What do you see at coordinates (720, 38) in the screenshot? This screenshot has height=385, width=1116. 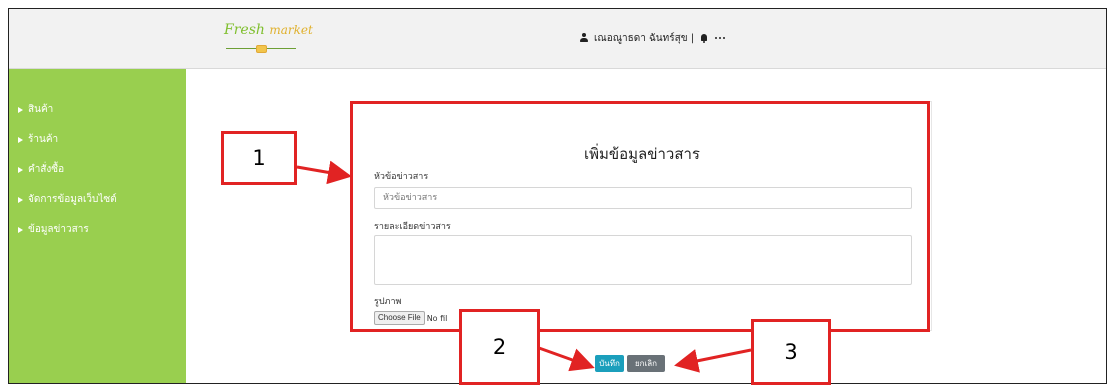 I see `more-icon` at bounding box center [720, 38].